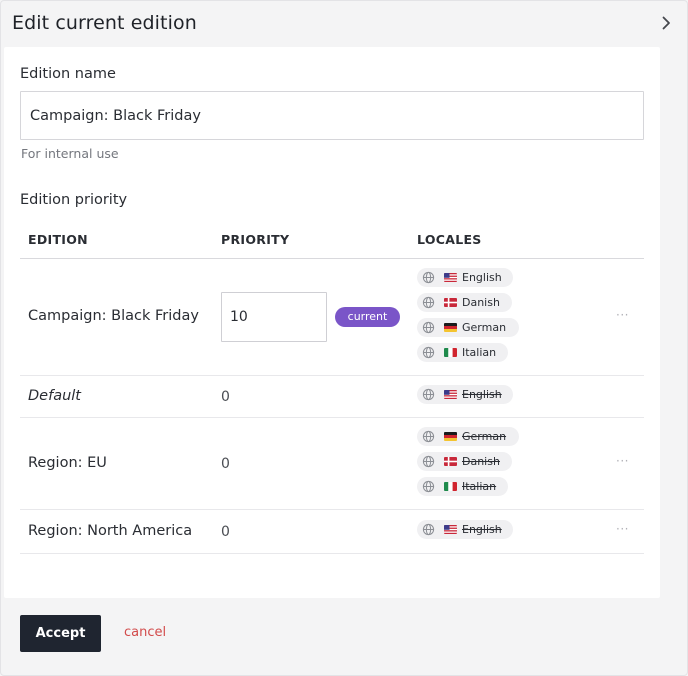 The width and height of the screenshot is (688, 676). Describe the element at coordinates (367, 317) in the screenshot. I see `current-badge: current` at that location.